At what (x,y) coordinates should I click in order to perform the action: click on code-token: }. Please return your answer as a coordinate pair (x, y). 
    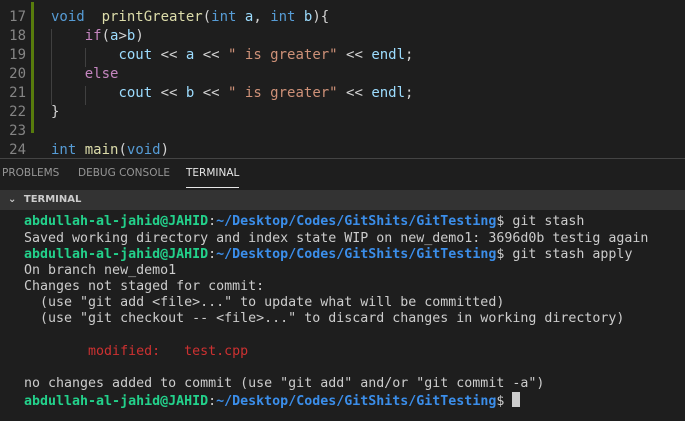
    Looking at the image, I should click on (55, 112).